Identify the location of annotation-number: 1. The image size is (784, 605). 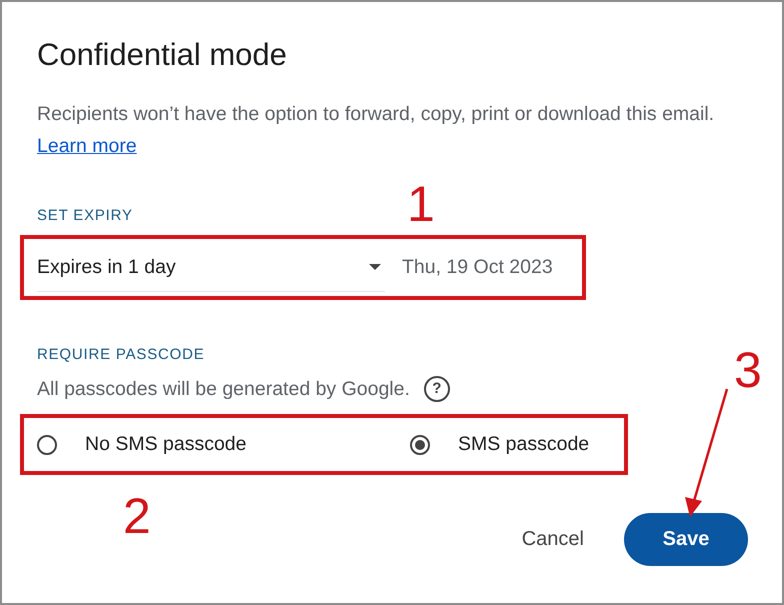
(421, 204).